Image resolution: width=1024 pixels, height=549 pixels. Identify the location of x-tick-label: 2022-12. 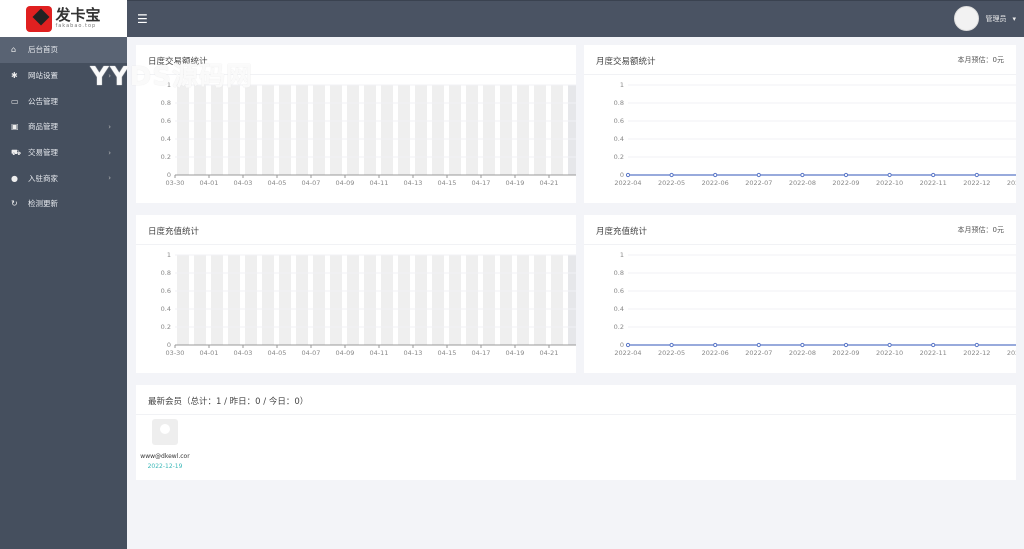
(976, 183).